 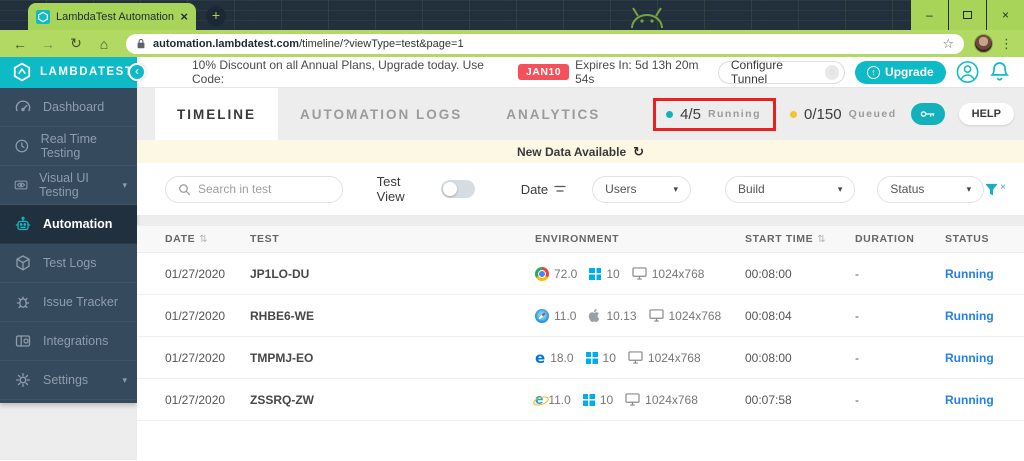 I want to click on browser-version: 11.0, so click(x=559, y=399).